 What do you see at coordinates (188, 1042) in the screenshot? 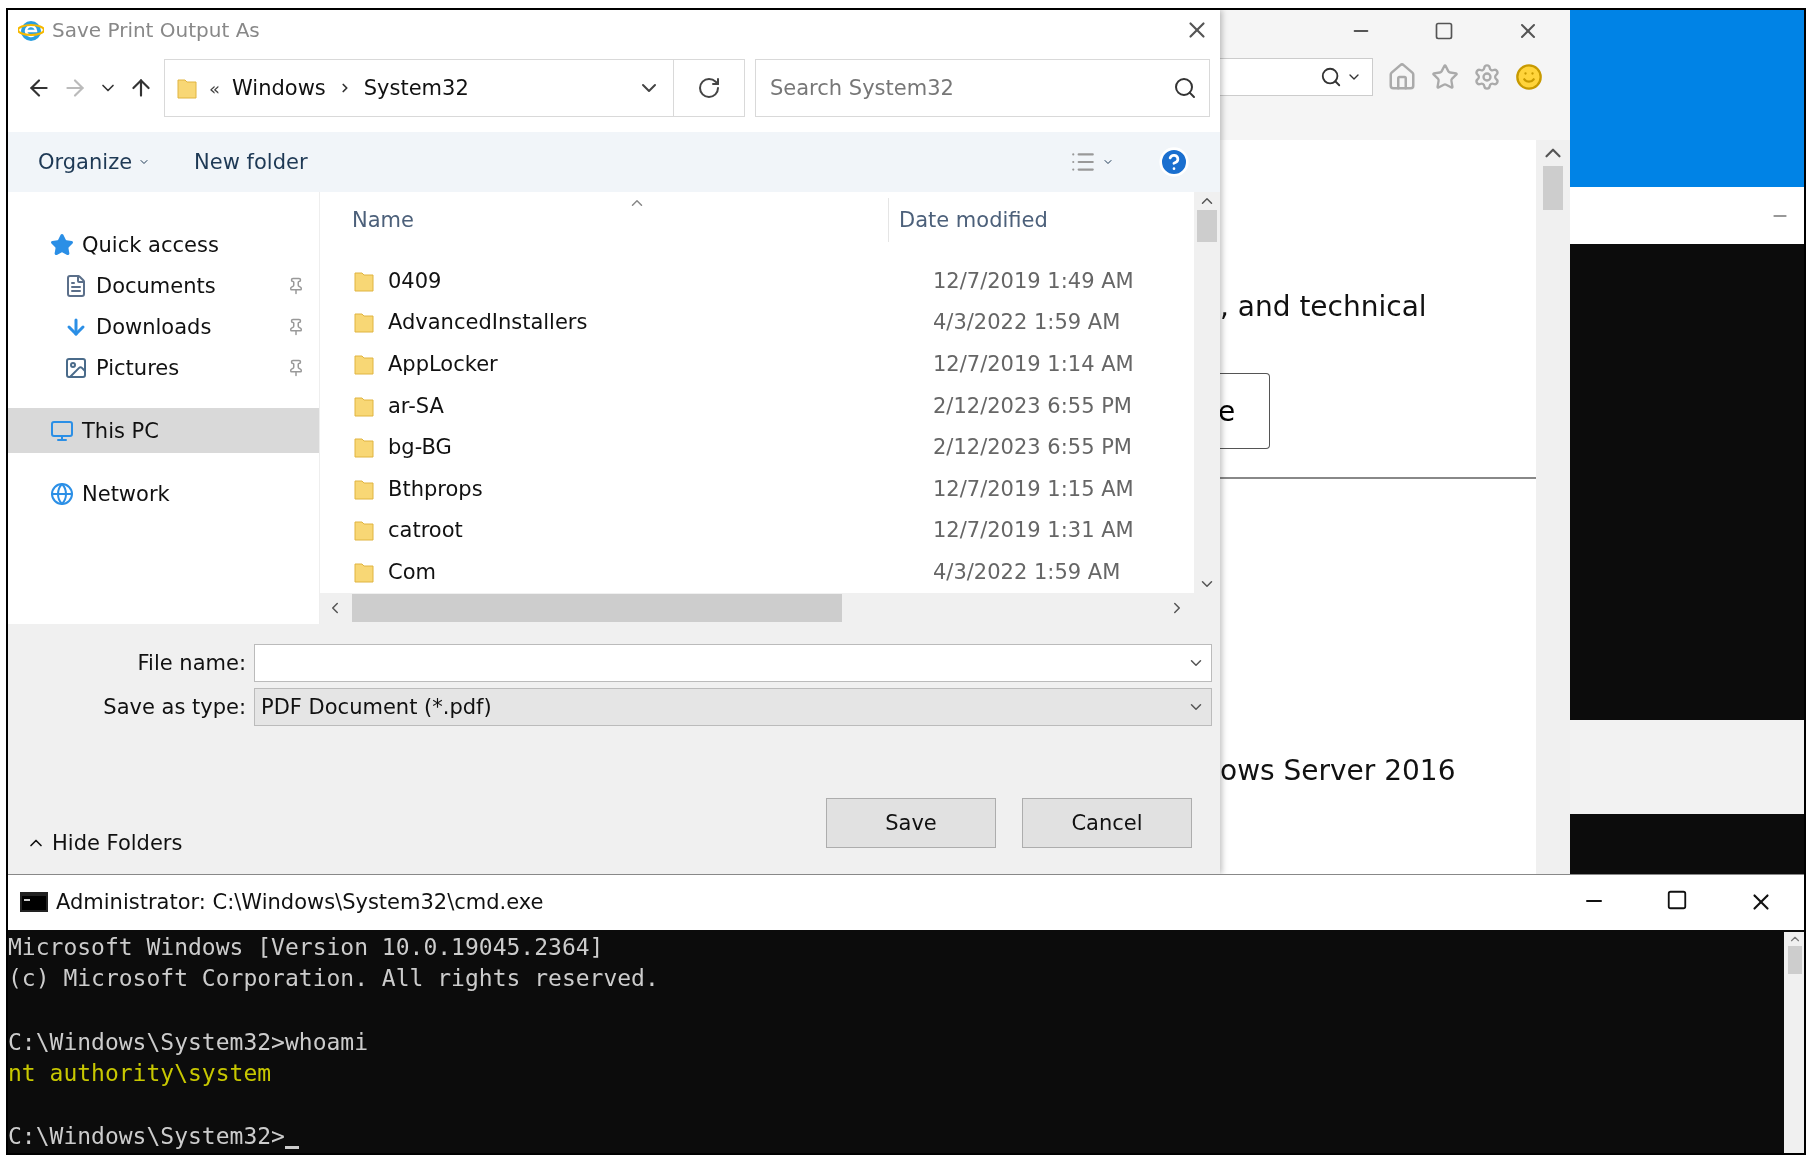
I see `console-line: C:\Windows\System32>whoami` at bounding box center [188, 1042].